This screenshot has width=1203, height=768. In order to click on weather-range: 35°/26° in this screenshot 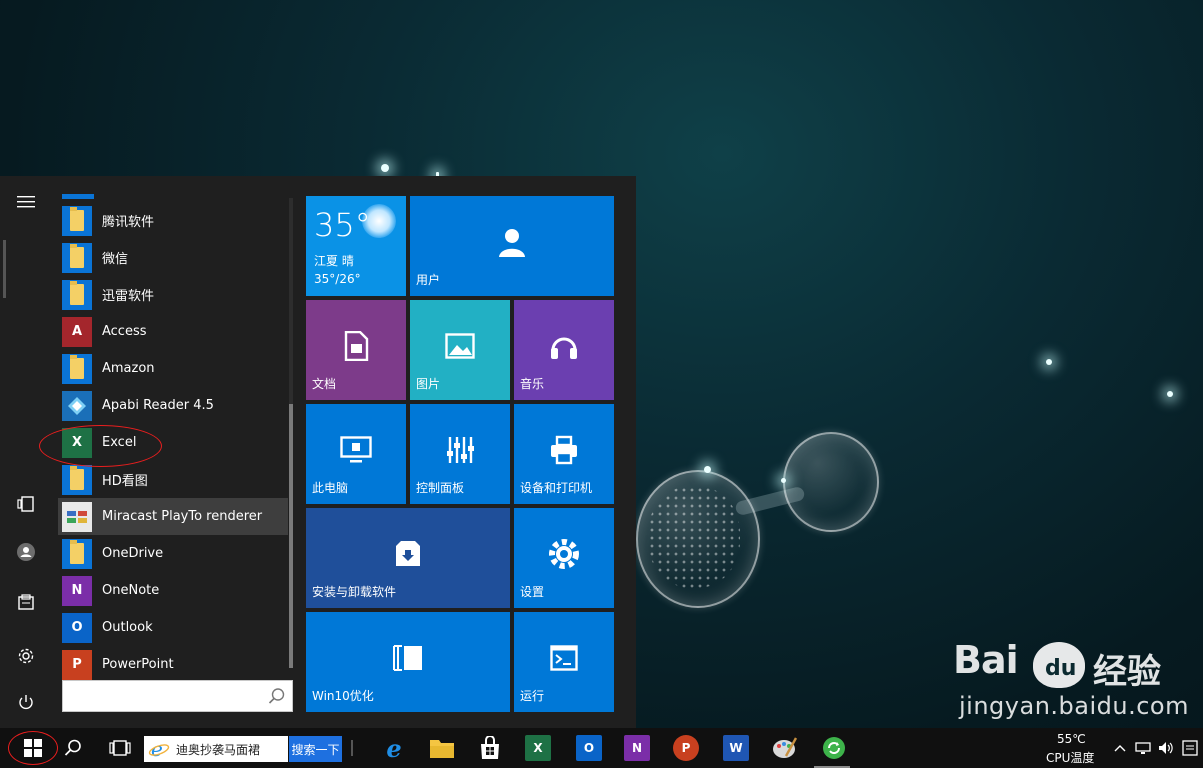, I will do `click(337, 279)`.